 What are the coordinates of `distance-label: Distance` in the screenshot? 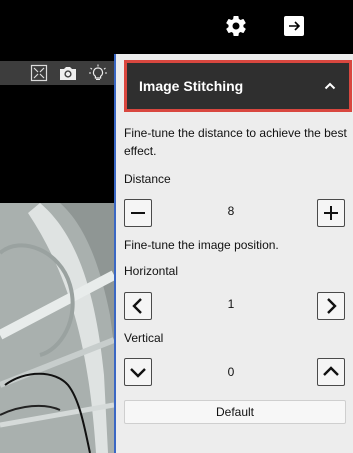 It's located at (147, 179).